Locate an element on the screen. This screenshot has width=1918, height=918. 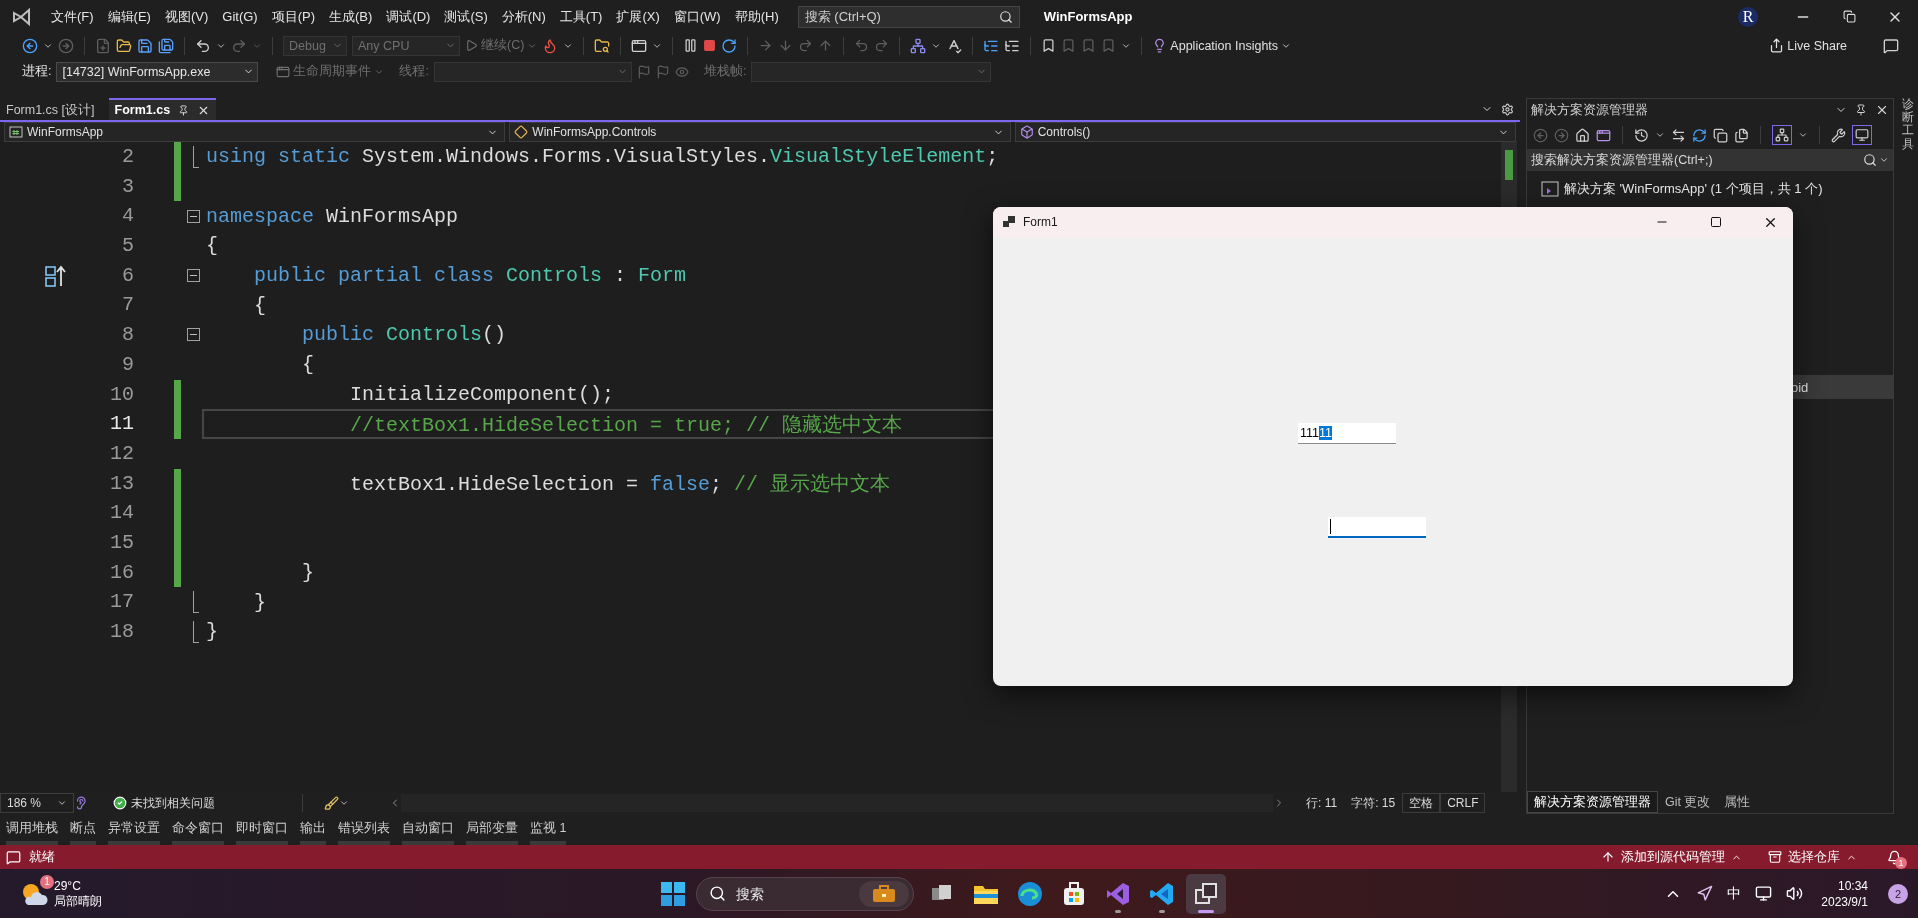
pause-icon is located at coordinates (691, 45).